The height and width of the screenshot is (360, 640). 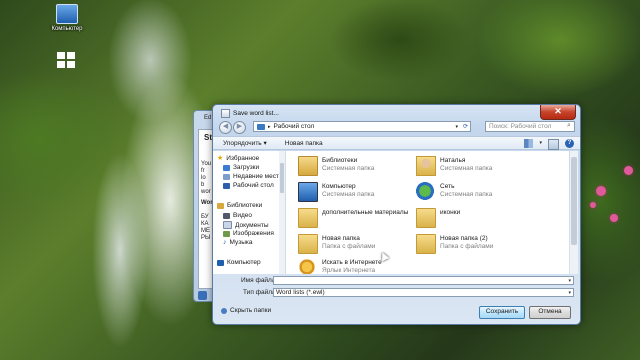 I want to click on close-button: ✕, so click(x=558, y=112).